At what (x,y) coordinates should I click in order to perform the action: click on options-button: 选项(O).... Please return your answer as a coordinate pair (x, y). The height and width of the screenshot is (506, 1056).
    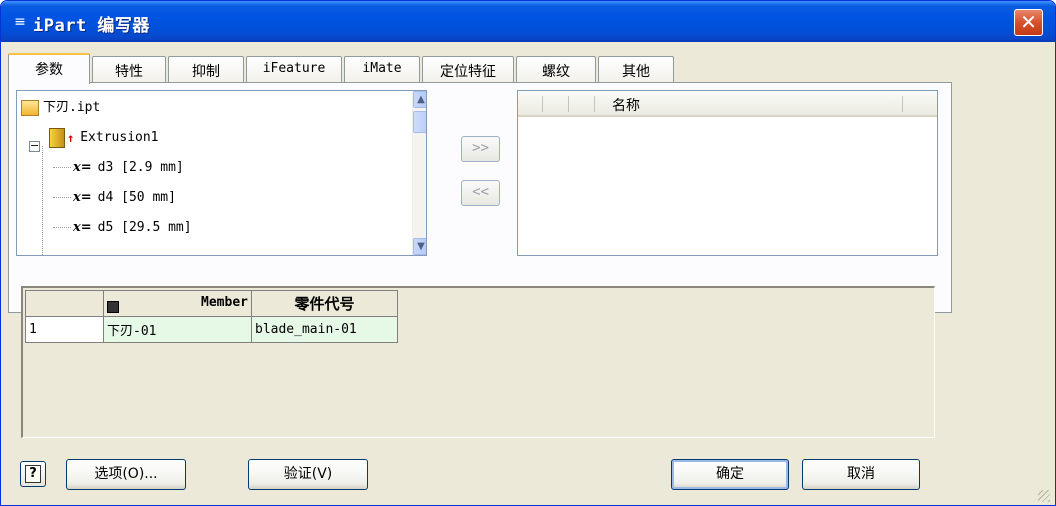
    Looking at the image, I should click on (126, 474).